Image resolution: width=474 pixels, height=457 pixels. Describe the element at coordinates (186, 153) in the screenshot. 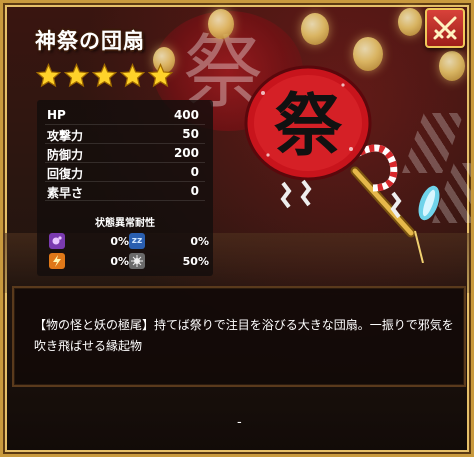

I see `stat-value: 200` at that location.